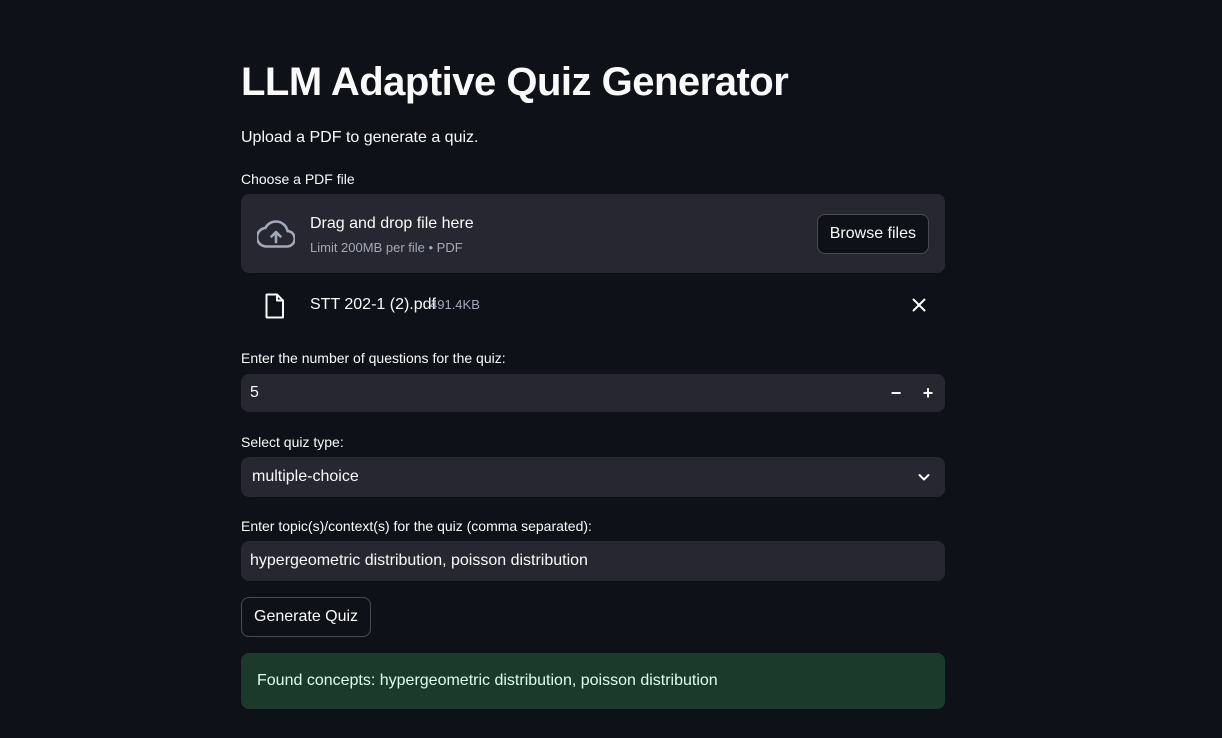 Image resolution: width=1222 pixels, height=738 pixels. Describe the element at coordinates (276, 234) in the screenshot. I see `cloud-upload-icon` at that location.